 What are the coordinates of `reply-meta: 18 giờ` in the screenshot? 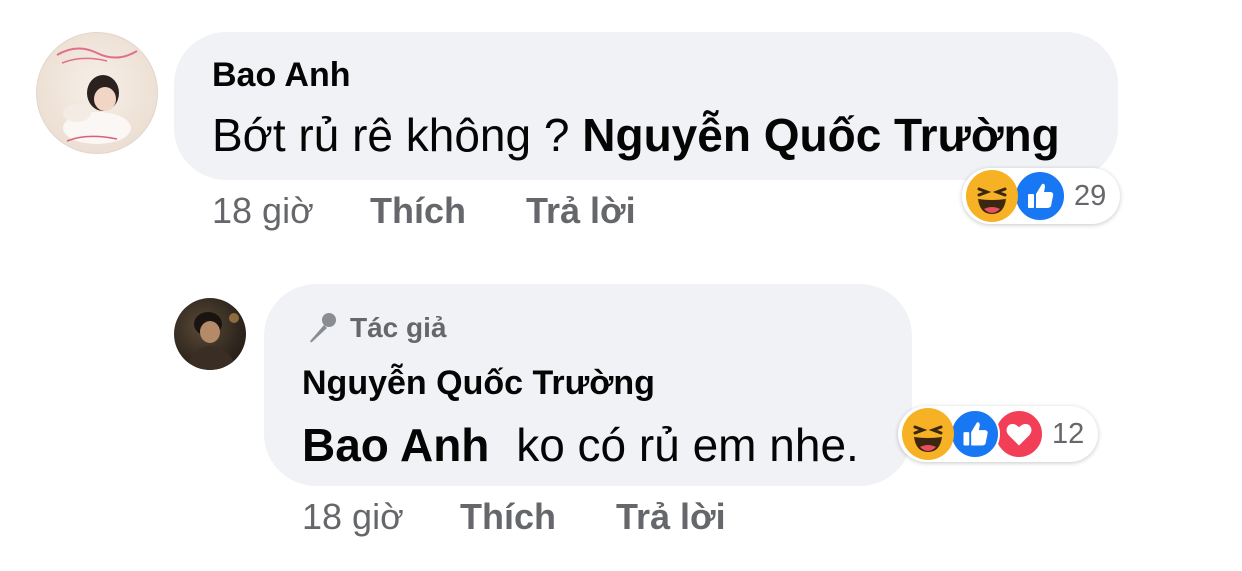 It's located at (353, 517).